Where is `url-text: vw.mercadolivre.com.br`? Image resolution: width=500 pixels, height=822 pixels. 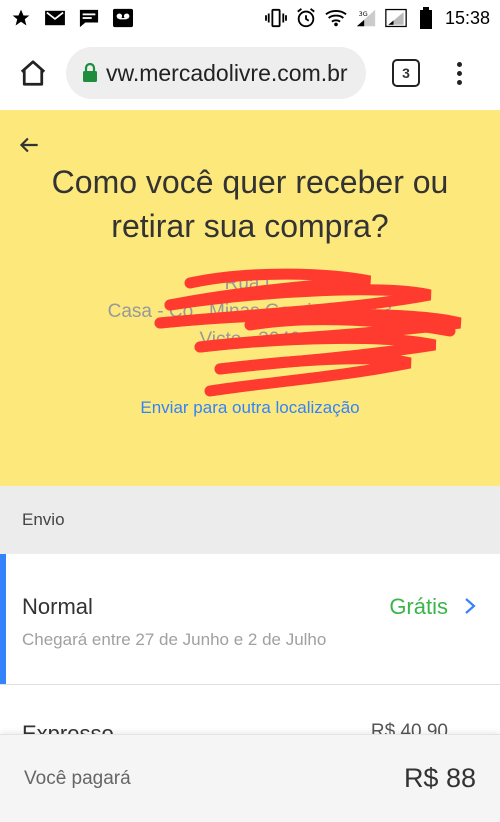
url-text: vw.mercadolivre.com.br is located at coordinates (227, 72).